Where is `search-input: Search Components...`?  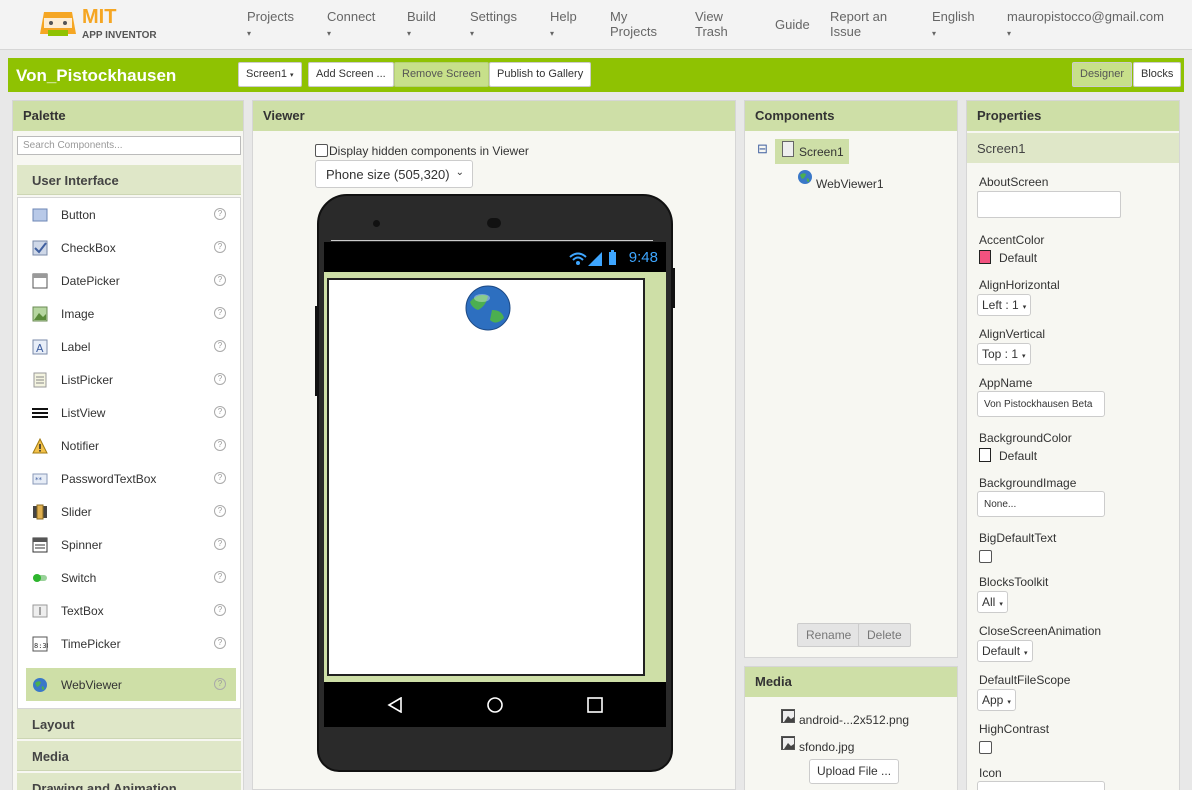
search-input: Search Components... is located at coordinates (129, 145).